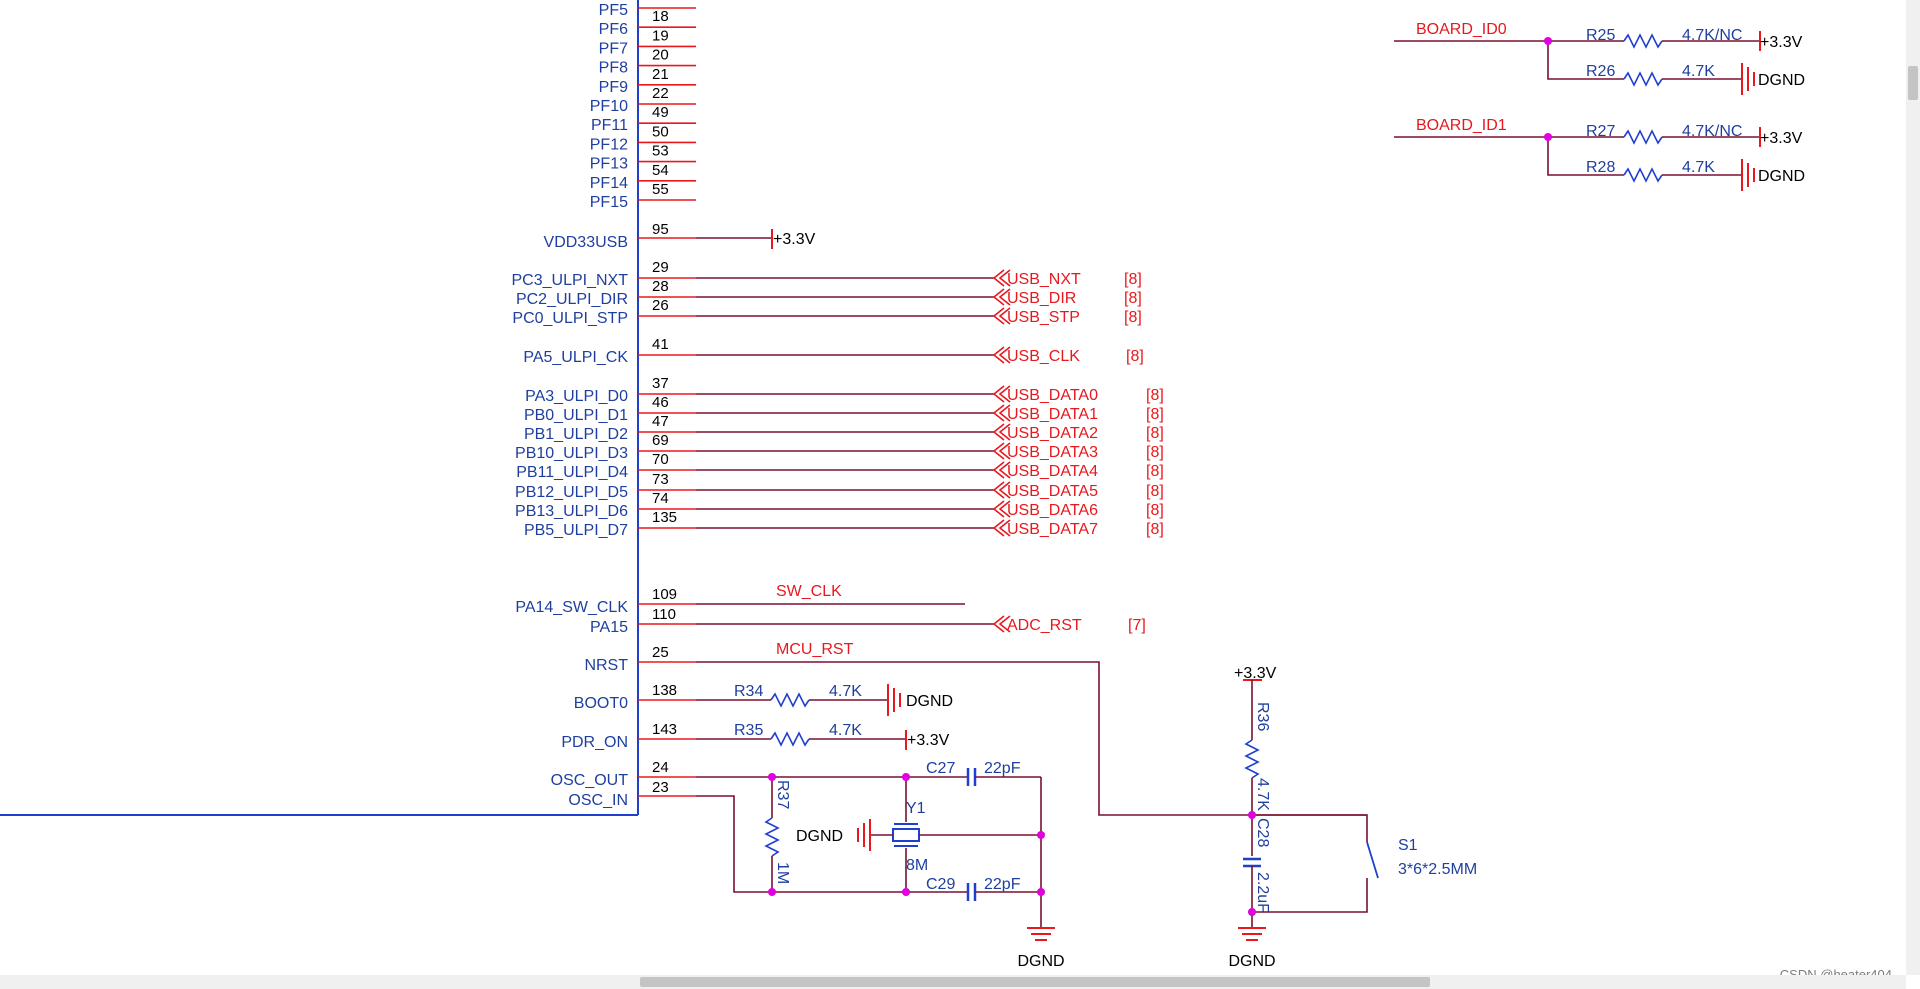  I want to click on pin-number: 37, so click(660, 383).